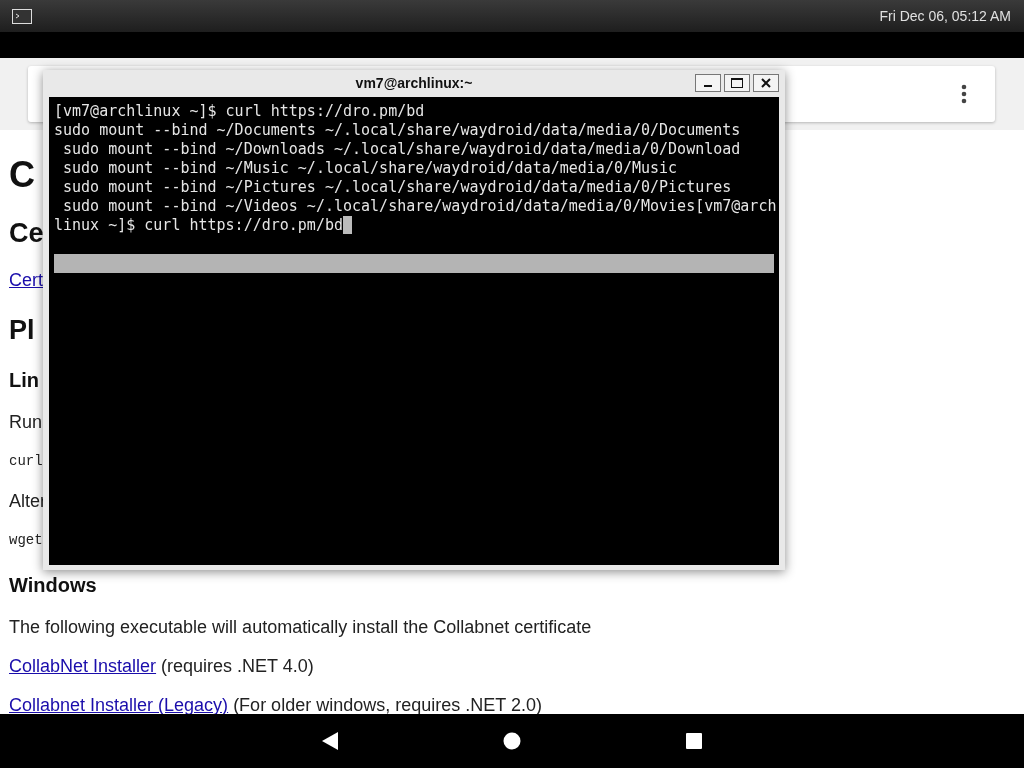 This screenshot has height=768, width=1024. I want to click on window-title: vm7@archlinux:~, so click(414, 83).